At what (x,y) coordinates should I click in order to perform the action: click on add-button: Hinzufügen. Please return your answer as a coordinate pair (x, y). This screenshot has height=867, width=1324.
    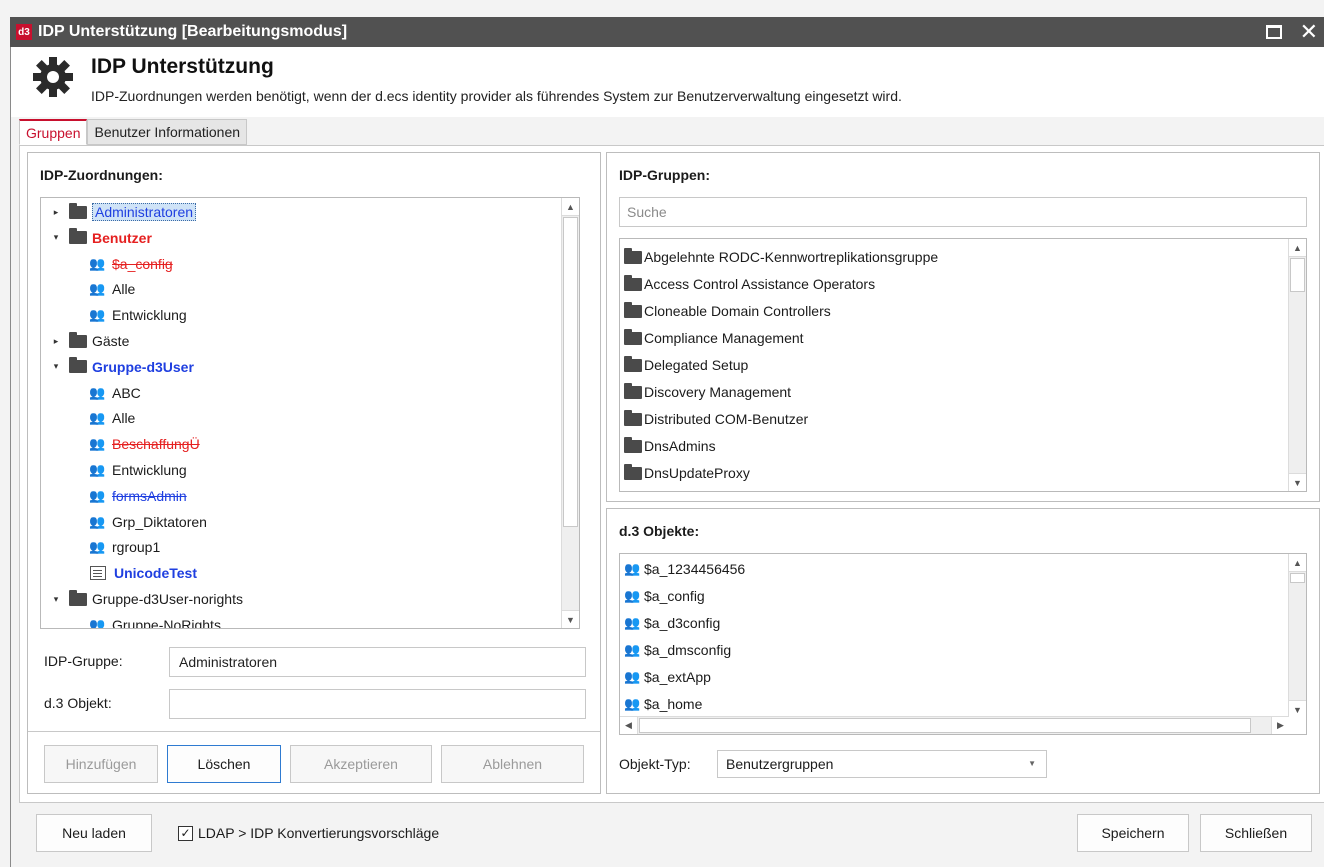
    Looking at the image, I should click on (101, 764).